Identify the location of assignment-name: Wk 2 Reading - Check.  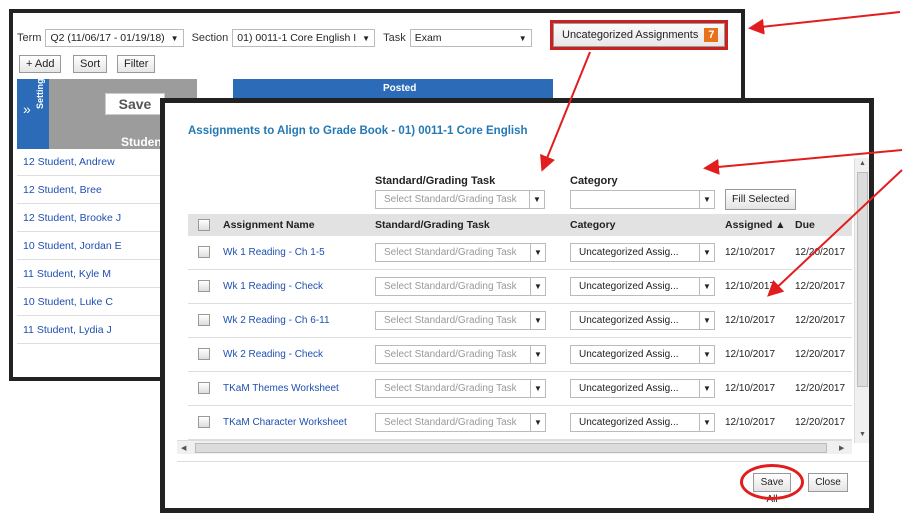
(273, 354).